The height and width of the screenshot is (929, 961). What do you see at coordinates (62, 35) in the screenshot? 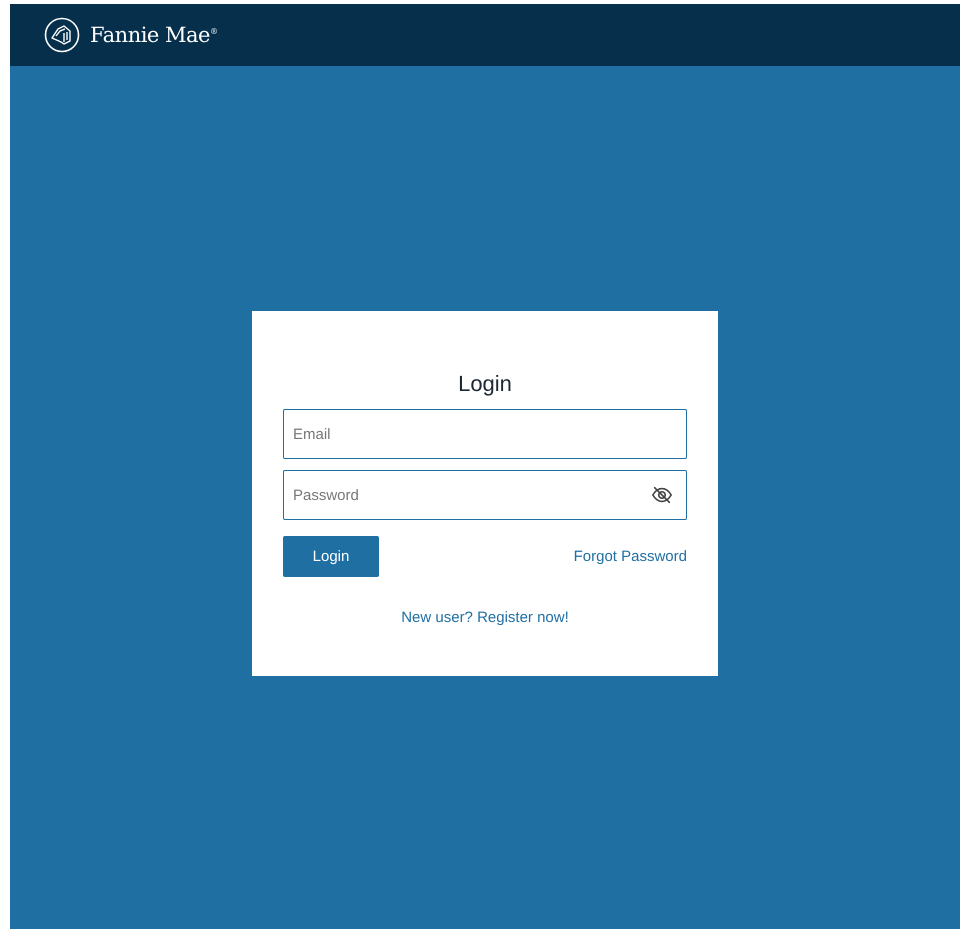
I see `house-logo-icon` at bounding box center [62, 35].